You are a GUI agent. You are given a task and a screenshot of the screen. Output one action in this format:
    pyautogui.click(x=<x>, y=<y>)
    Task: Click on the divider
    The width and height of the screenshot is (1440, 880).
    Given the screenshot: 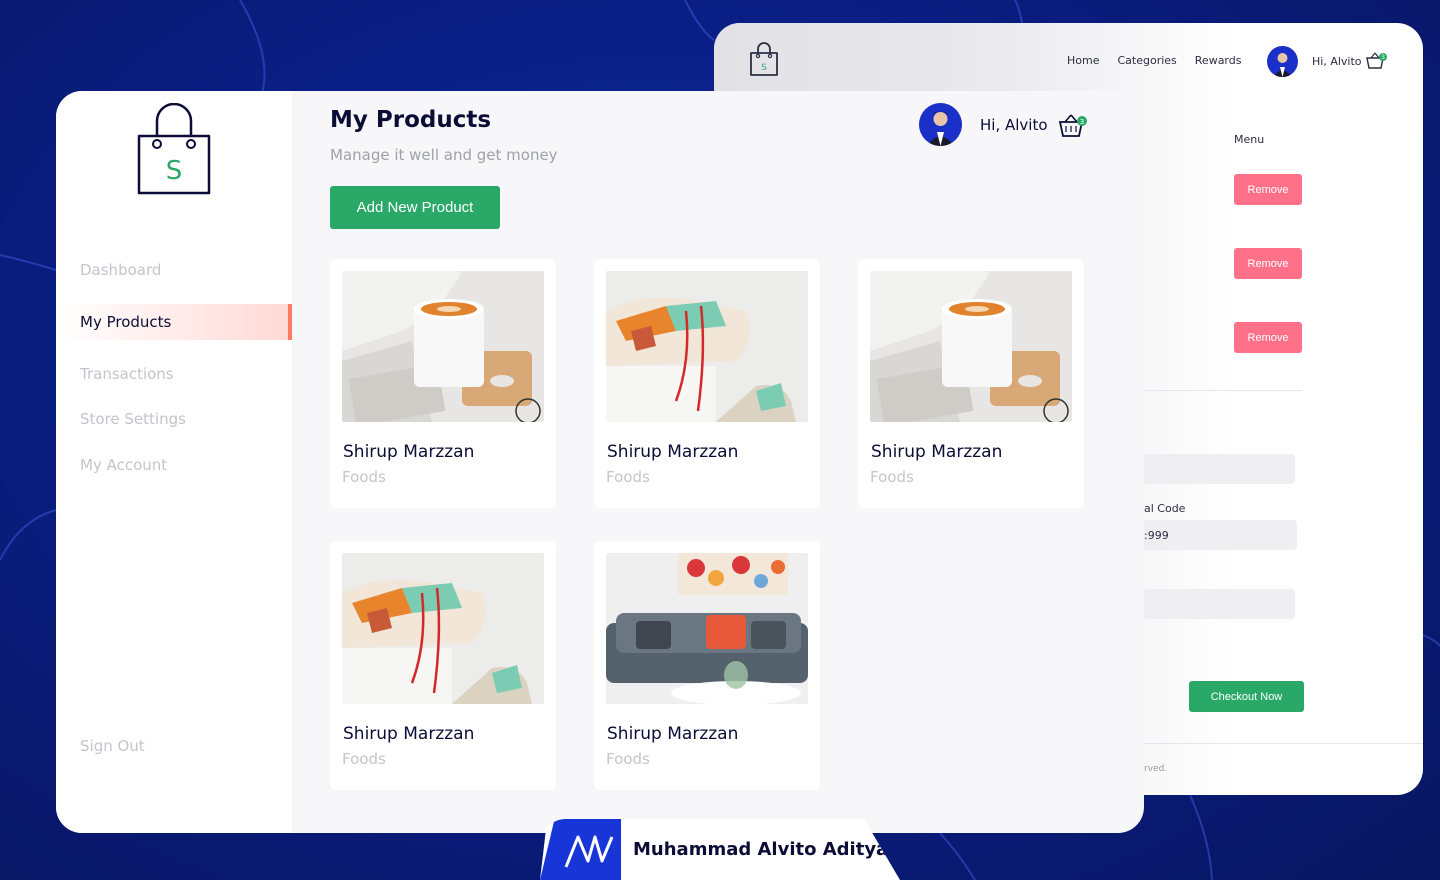 What is the action you would take?
    pyautogui.click(x=1218, y=390)
    